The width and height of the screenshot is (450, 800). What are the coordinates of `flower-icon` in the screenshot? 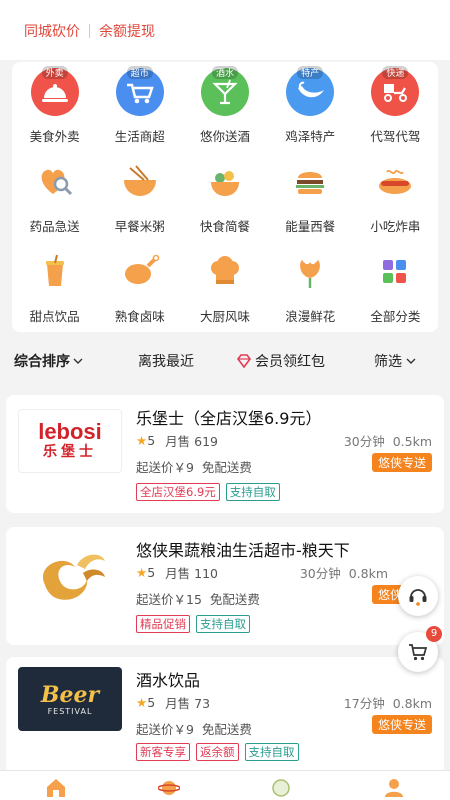 It's located at (310, 272).